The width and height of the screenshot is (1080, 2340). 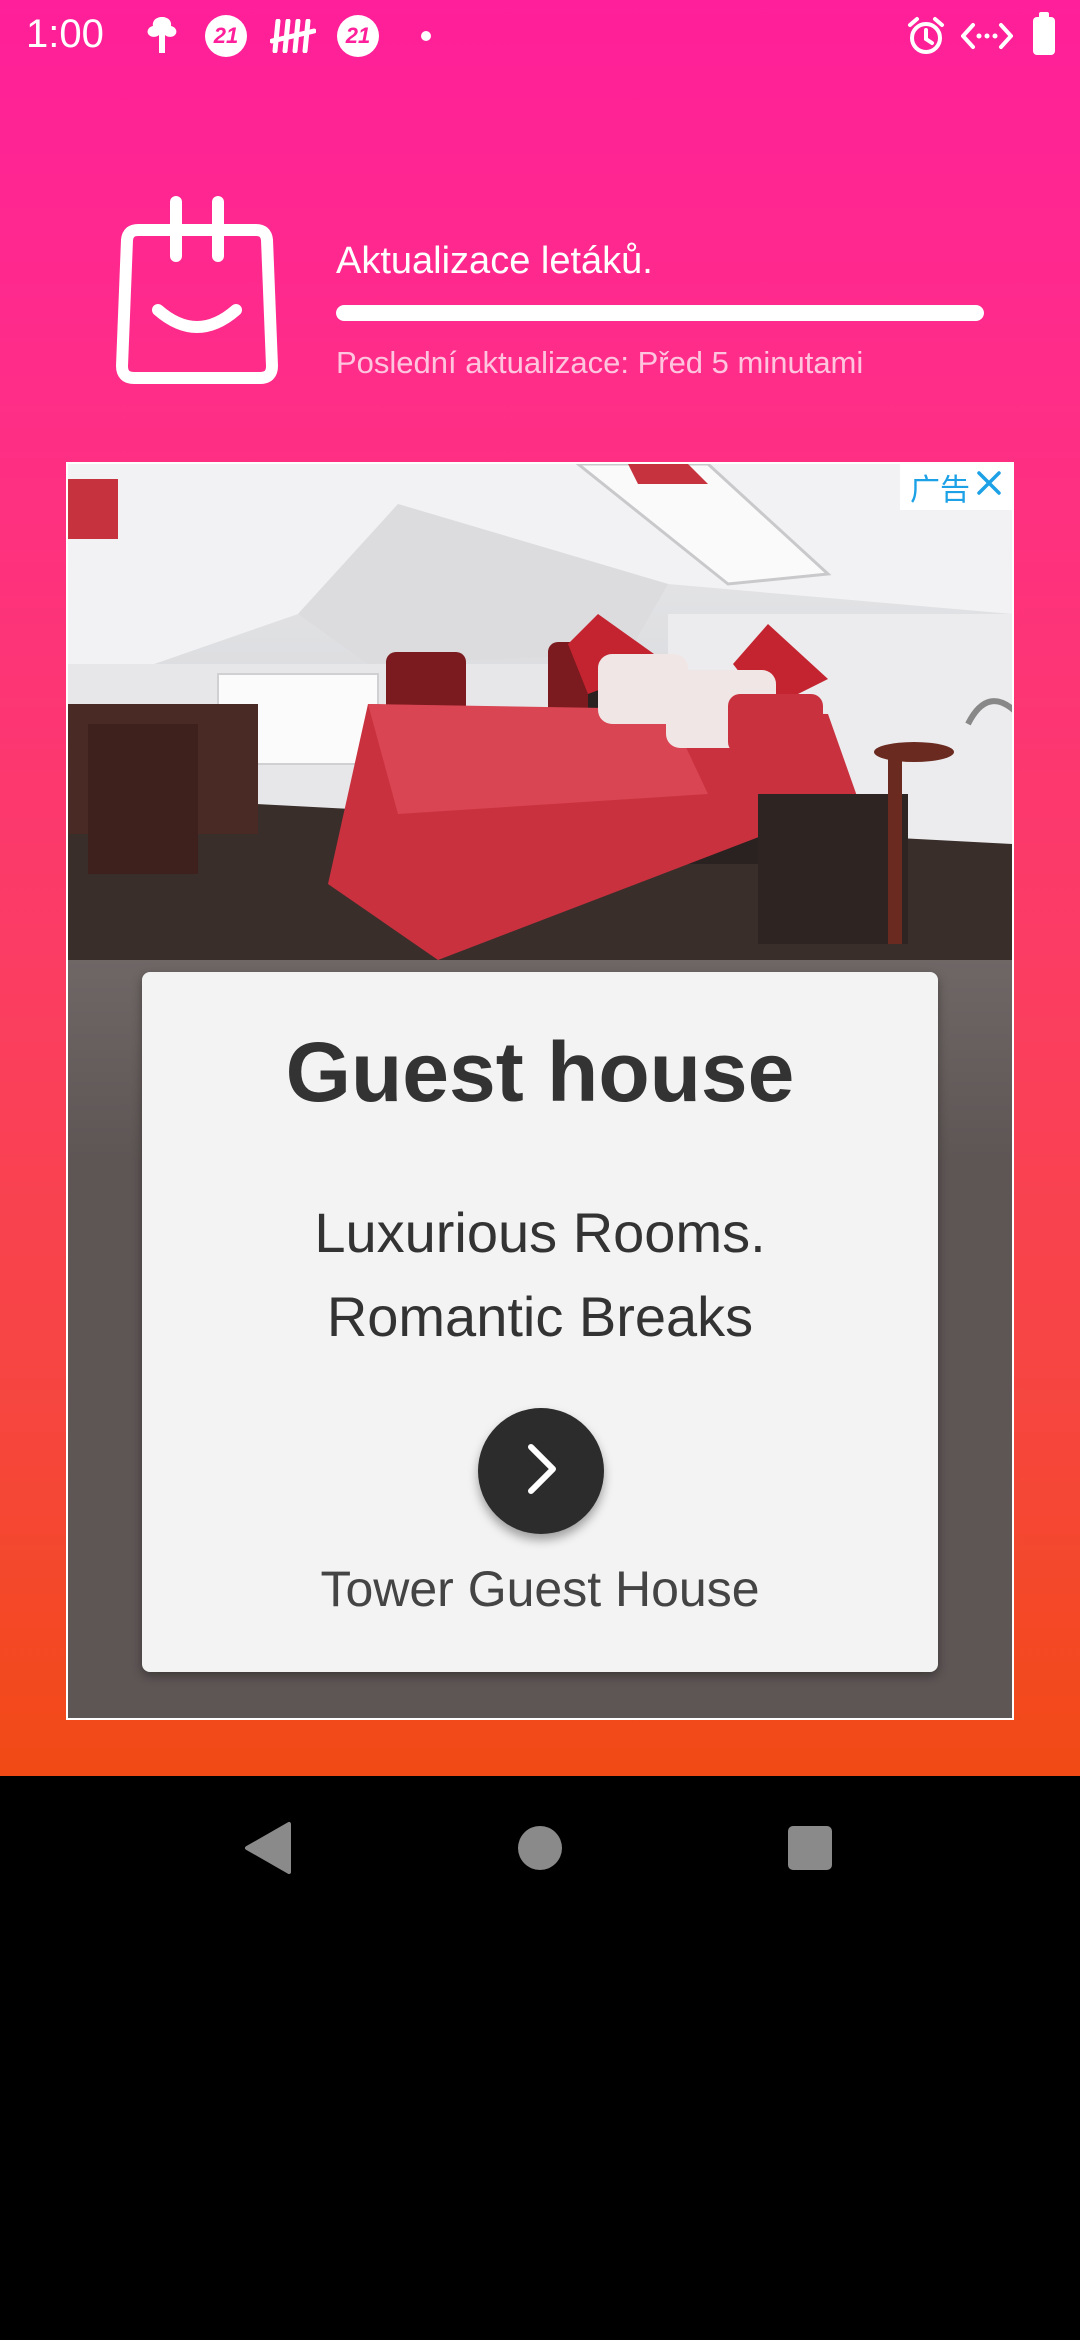 I want to click on nfc-icon, so click(x=987, y=36).